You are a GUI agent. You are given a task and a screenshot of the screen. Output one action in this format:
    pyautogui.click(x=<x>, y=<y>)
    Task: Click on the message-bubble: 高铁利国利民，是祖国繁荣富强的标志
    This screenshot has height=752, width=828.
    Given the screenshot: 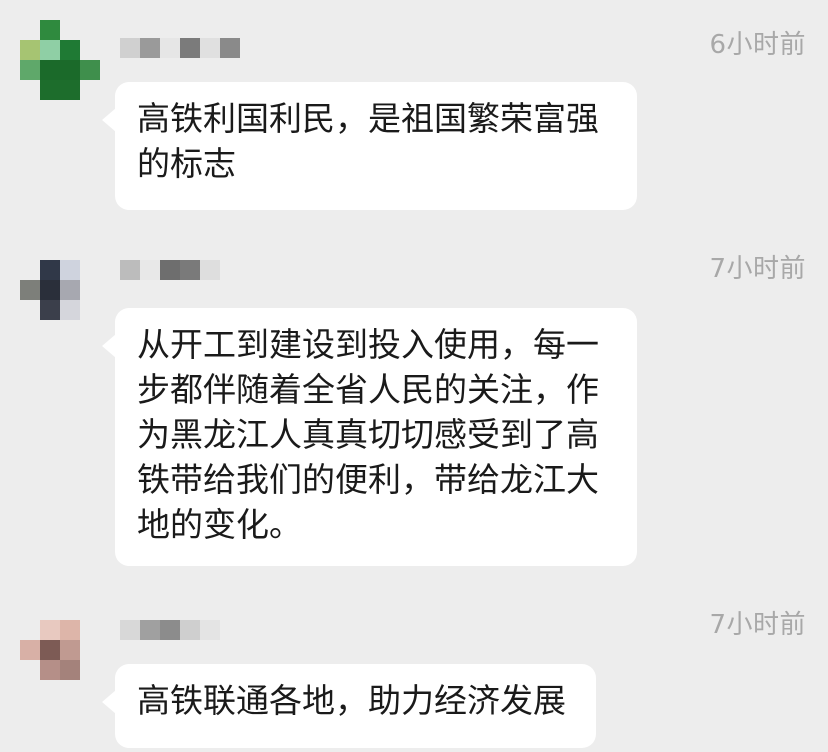 What is the action you would take?
    pyautogui.click(x=369, y=146)
    